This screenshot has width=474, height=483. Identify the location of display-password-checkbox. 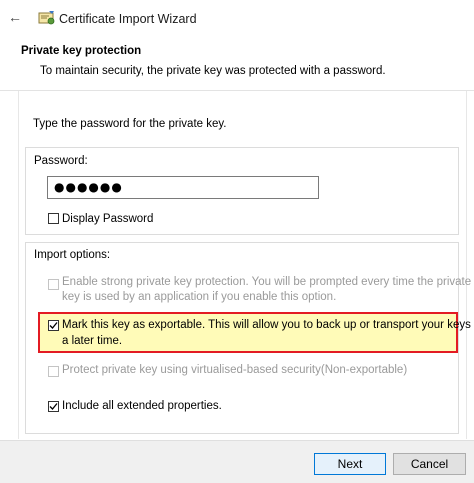
(53, 218).